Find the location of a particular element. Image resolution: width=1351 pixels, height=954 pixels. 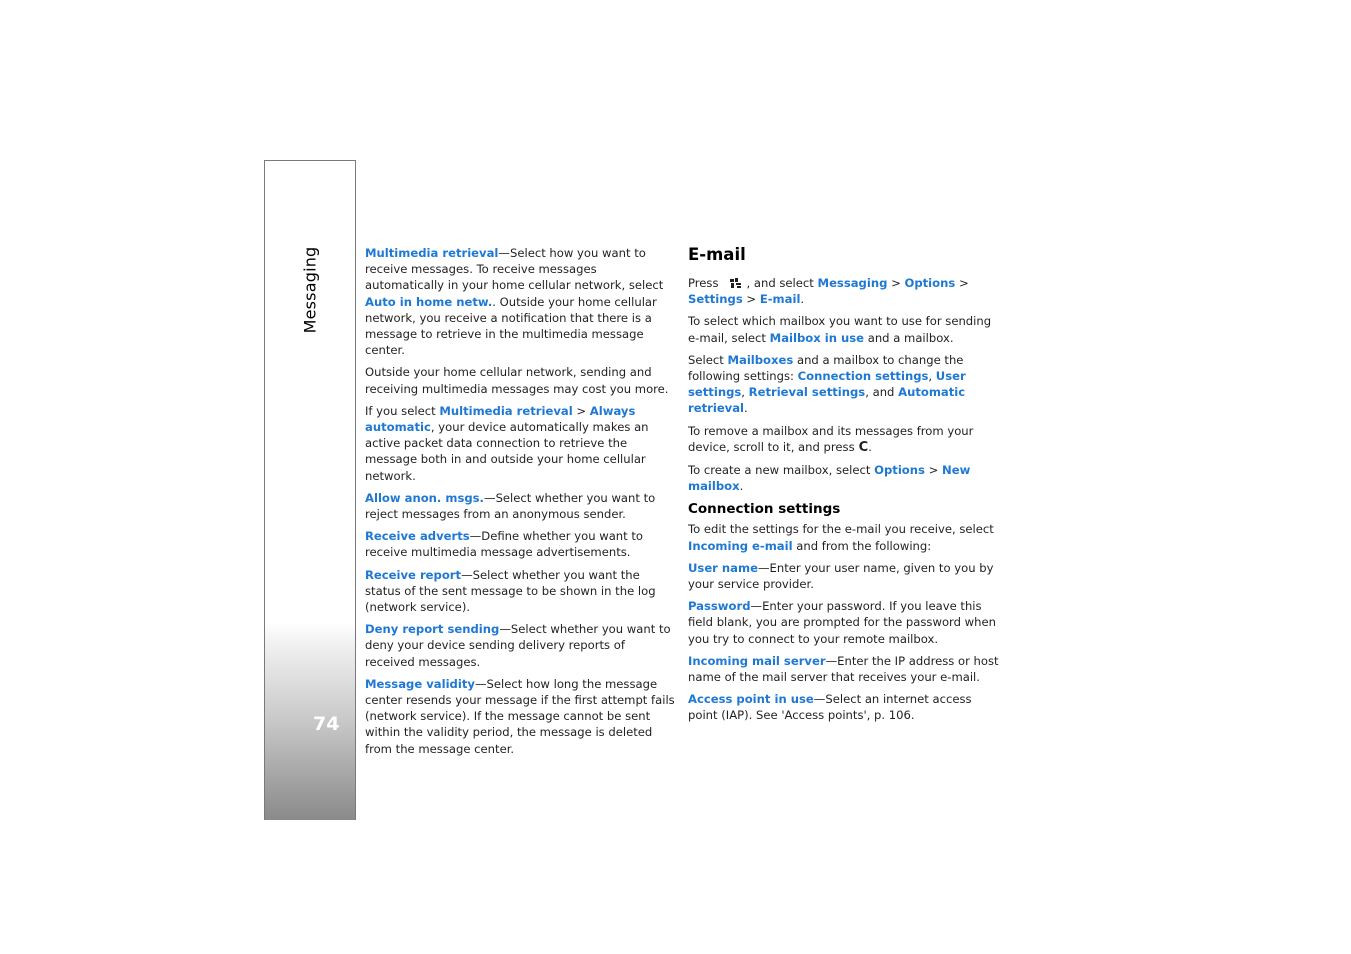

term-retrieval-settings: Retrieval settings is located at coordinates (807, 392).